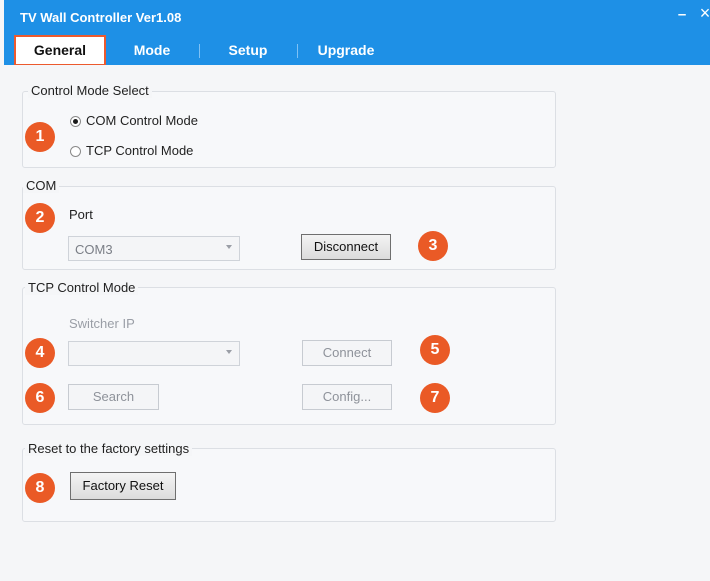  I want to click on minimize-button: –, so click(682, 16).